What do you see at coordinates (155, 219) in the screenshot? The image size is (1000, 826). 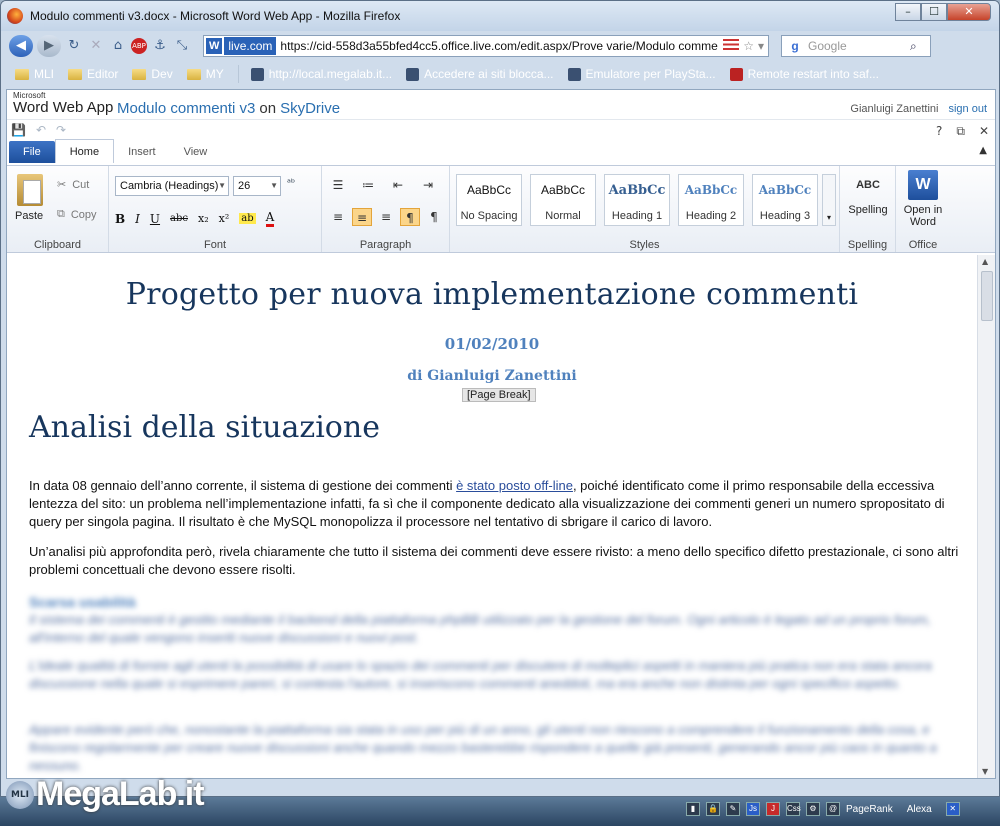 I see `underline-button: U` at bounding box center [155, 219].